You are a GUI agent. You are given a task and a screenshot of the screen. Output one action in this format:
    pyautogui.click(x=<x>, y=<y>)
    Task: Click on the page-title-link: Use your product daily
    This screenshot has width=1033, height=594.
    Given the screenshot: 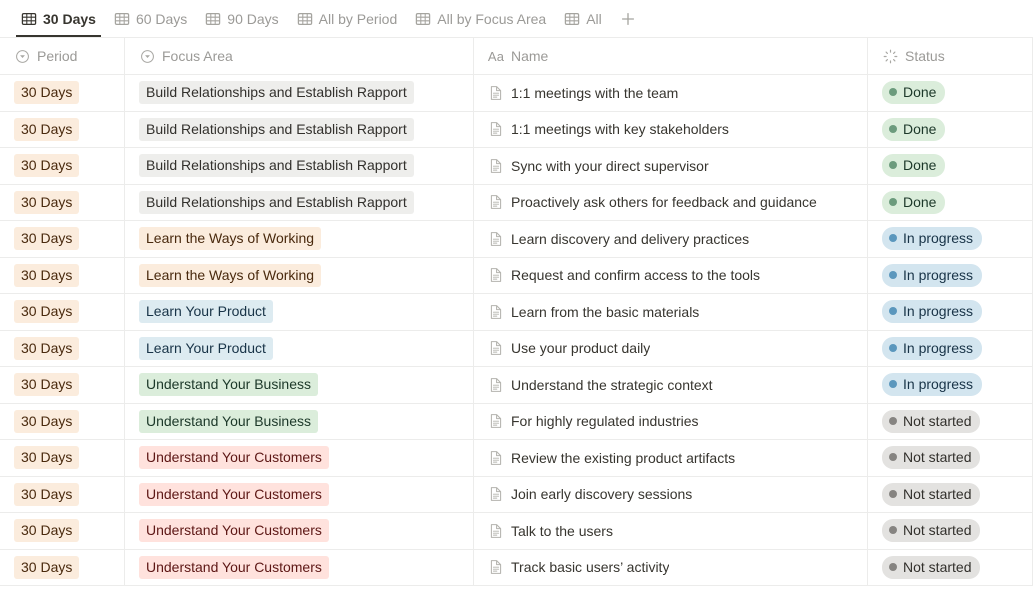 What is the action you would take?
    pyautogui.click(x=580, y=348)
    